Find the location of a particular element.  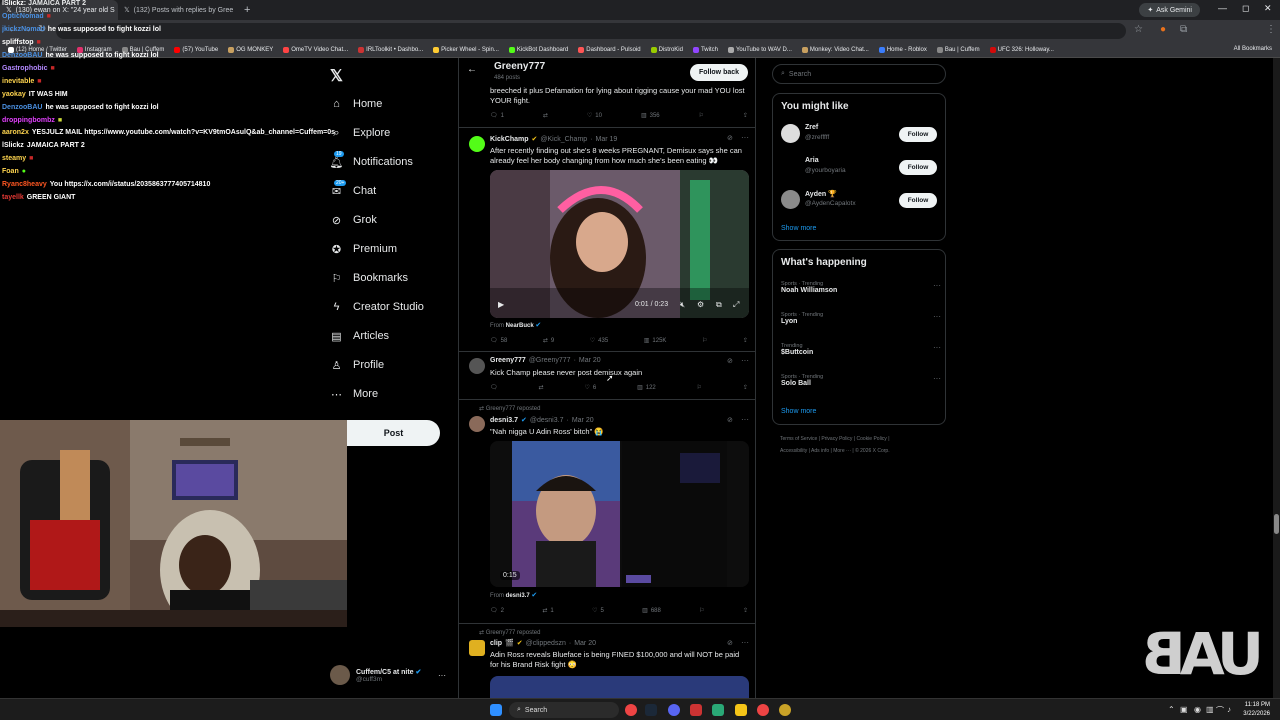

footer-link: Privacy Policy is located at coordinates (836, 439).